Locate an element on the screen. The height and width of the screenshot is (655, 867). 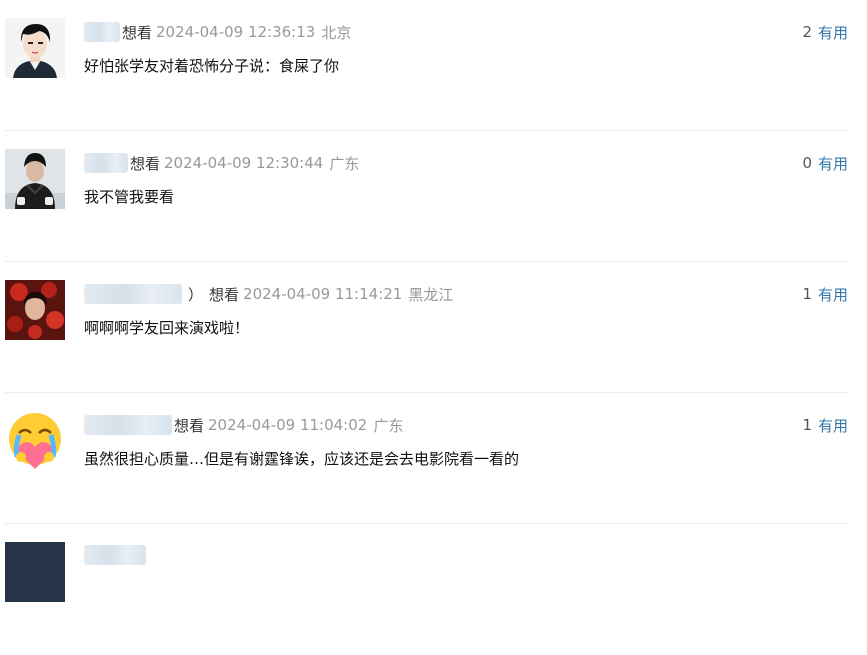
comment-content: 虽然很担心质量…但是有谢霆锋诶，应该还是会去电影院看一看的 is located at coordinates (302, 459).